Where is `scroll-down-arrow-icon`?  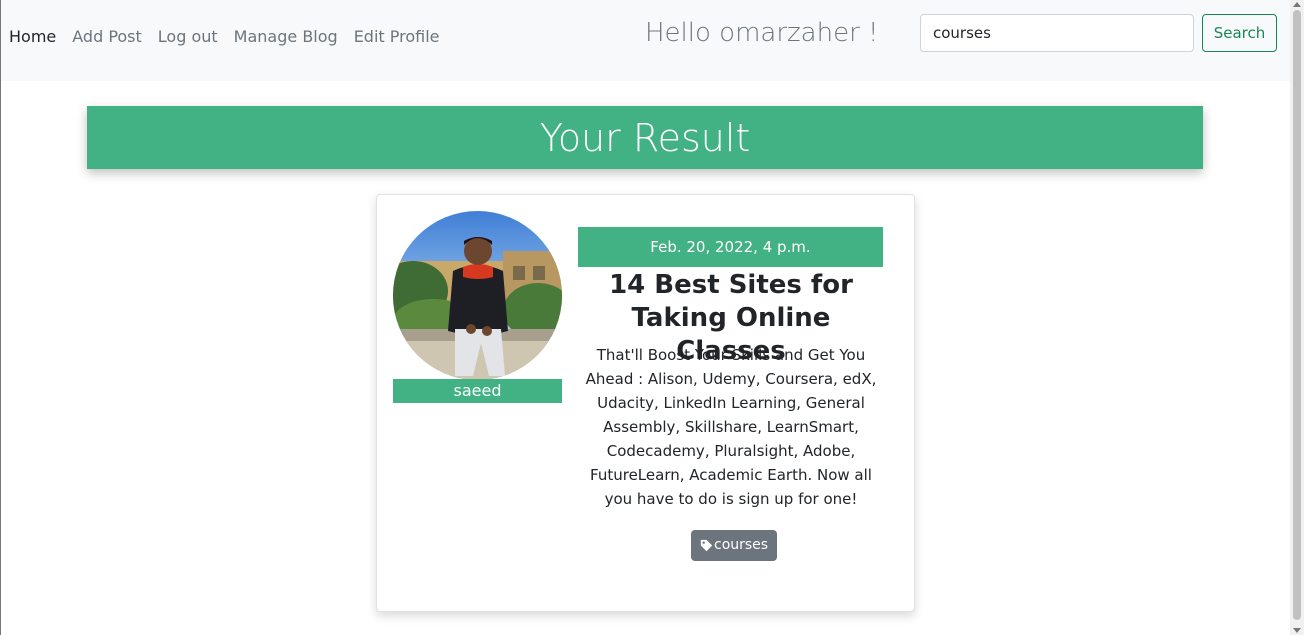
scroll-down-arrow-icon is located at coordinates (1297, 630).